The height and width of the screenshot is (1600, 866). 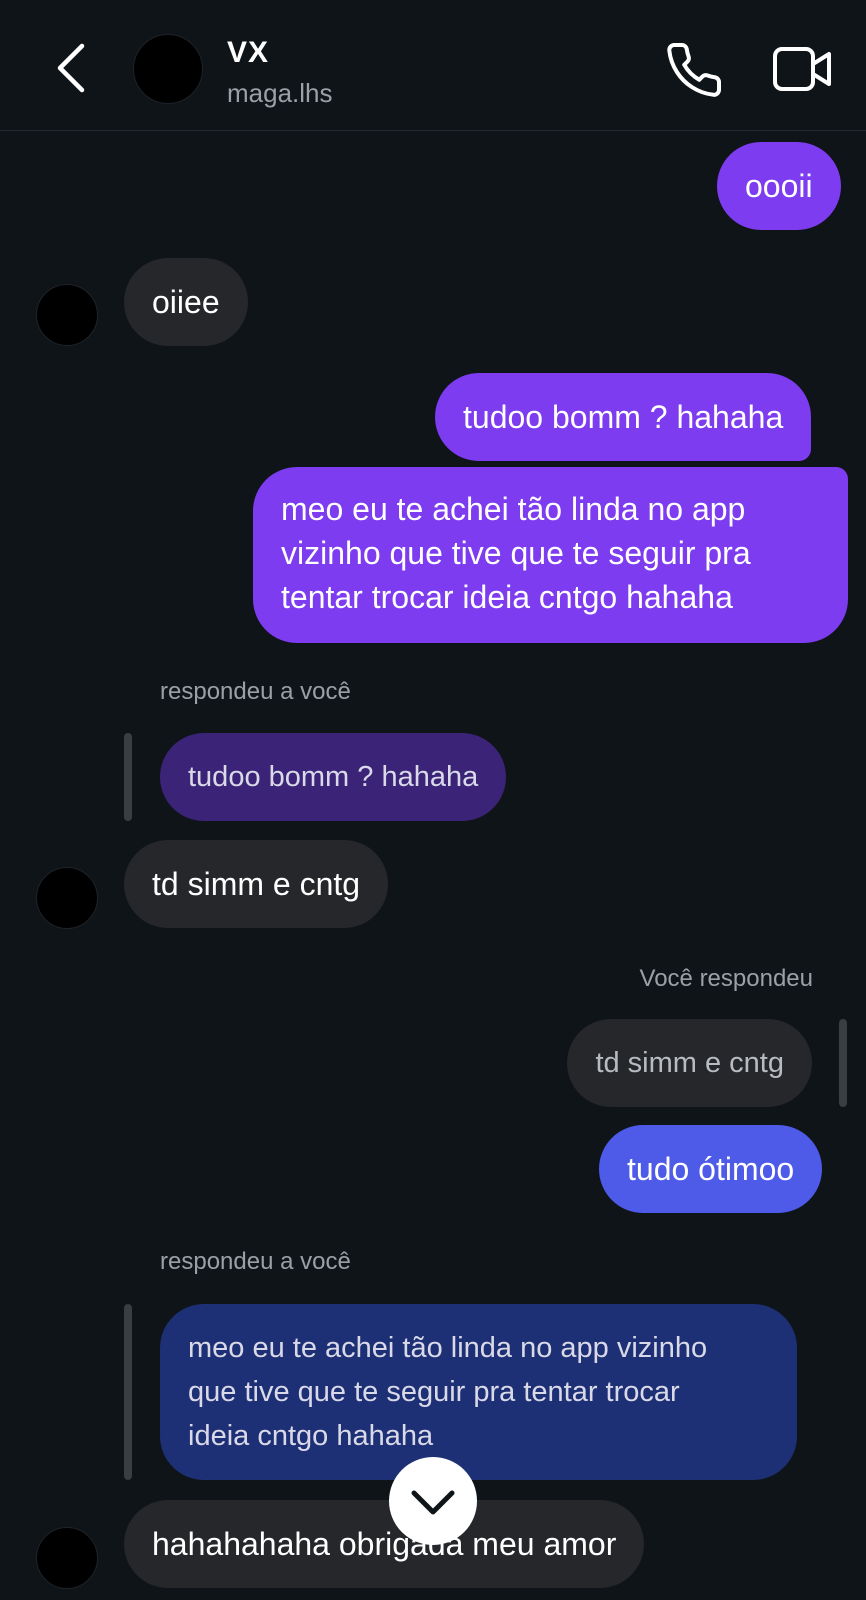 What do you see at coordinates (280, 93) in the screenshot?
I see `contact-username: maga.lhs` at bounding box center [280, 93].